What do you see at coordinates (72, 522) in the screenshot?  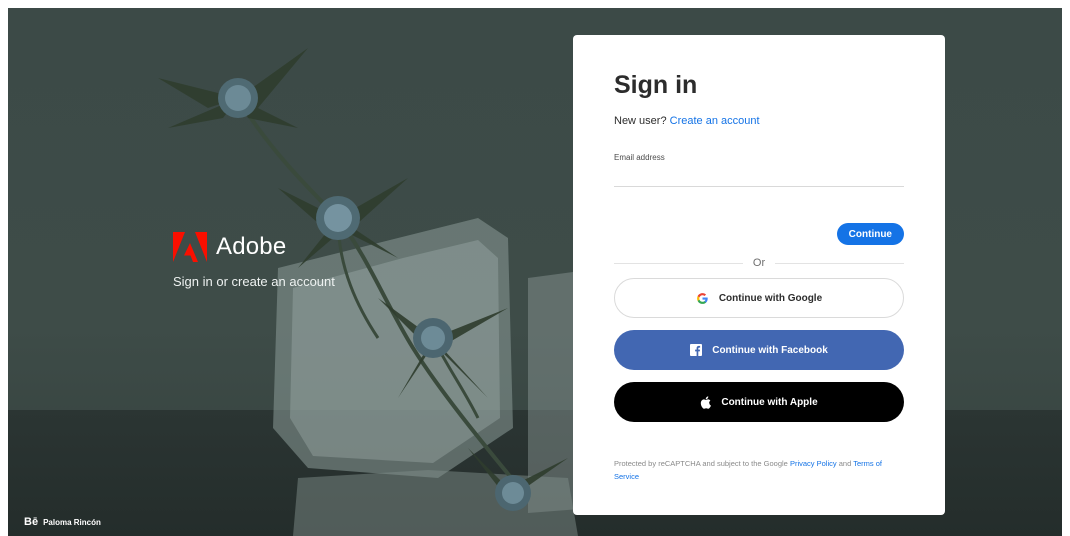 I see `credit-author: Paloma Rincón` at bounding box center [72, 522].